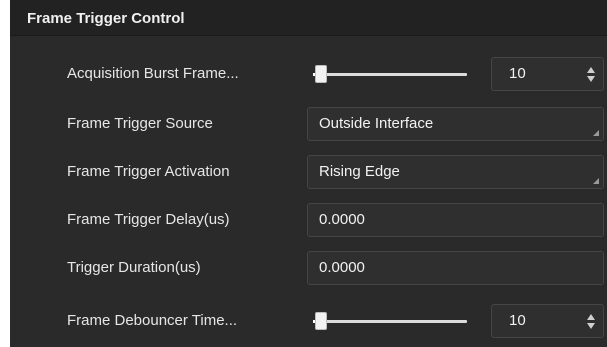 The width and height of the screenshot is (607, 347). Describe the element at coordinates (308, 321) in the screenshot. I see `row-frame-debouncer-time: Frame Debouncer Time... 10` at that location.